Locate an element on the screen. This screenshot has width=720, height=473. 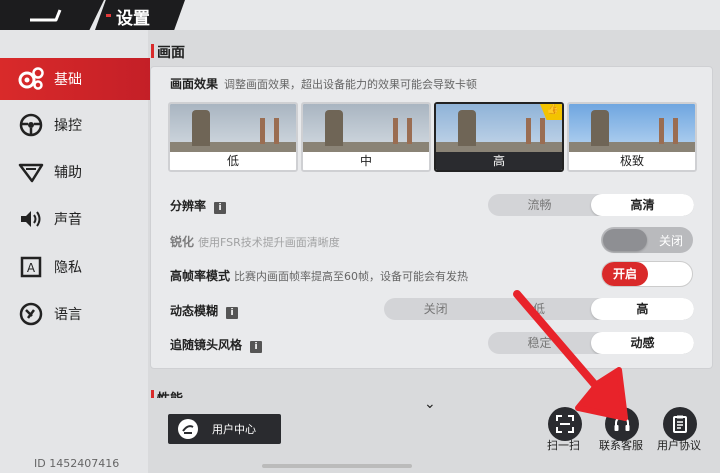
back-button is located at coordinates (52, 15).